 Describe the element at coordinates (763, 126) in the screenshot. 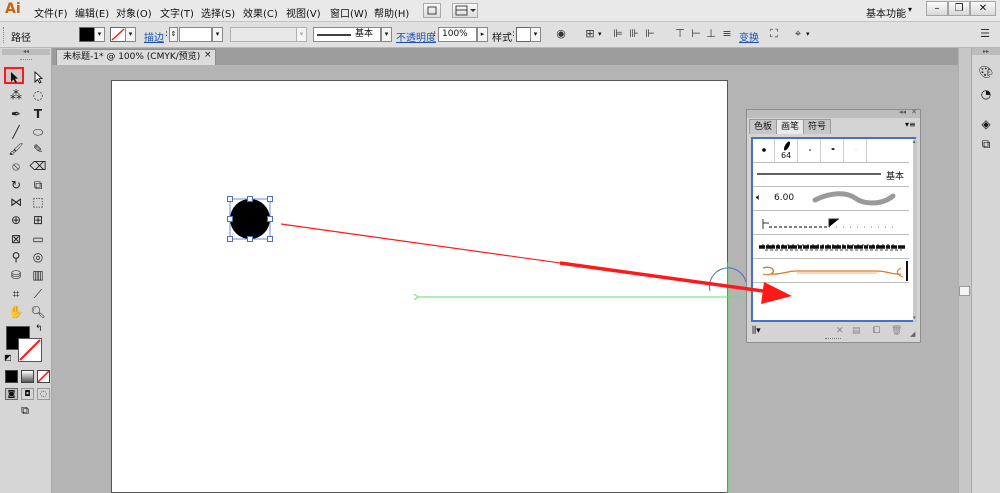

I see `tab-swatches: 色板` at that location.